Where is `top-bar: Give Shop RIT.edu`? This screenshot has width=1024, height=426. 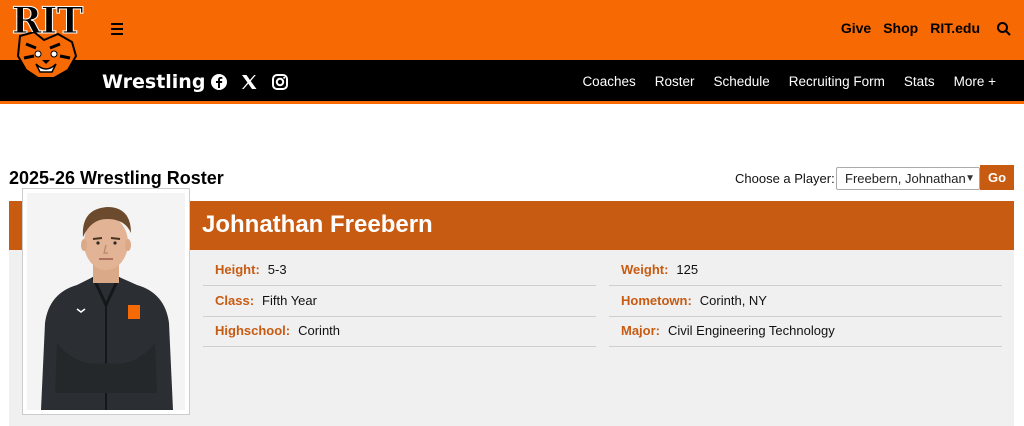
top-bar: Give Shop RIT.edu is located at coordinates (512, 30).